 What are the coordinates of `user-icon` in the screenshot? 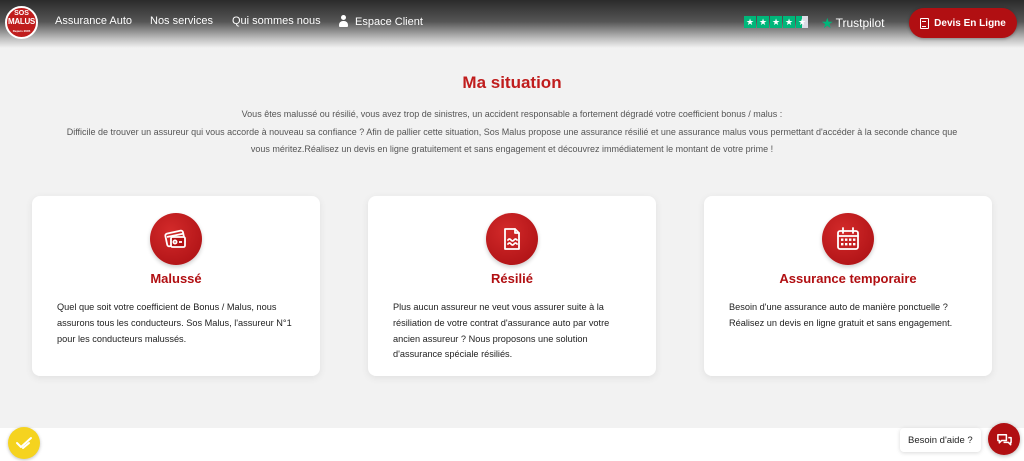 It's located at (343, 21).